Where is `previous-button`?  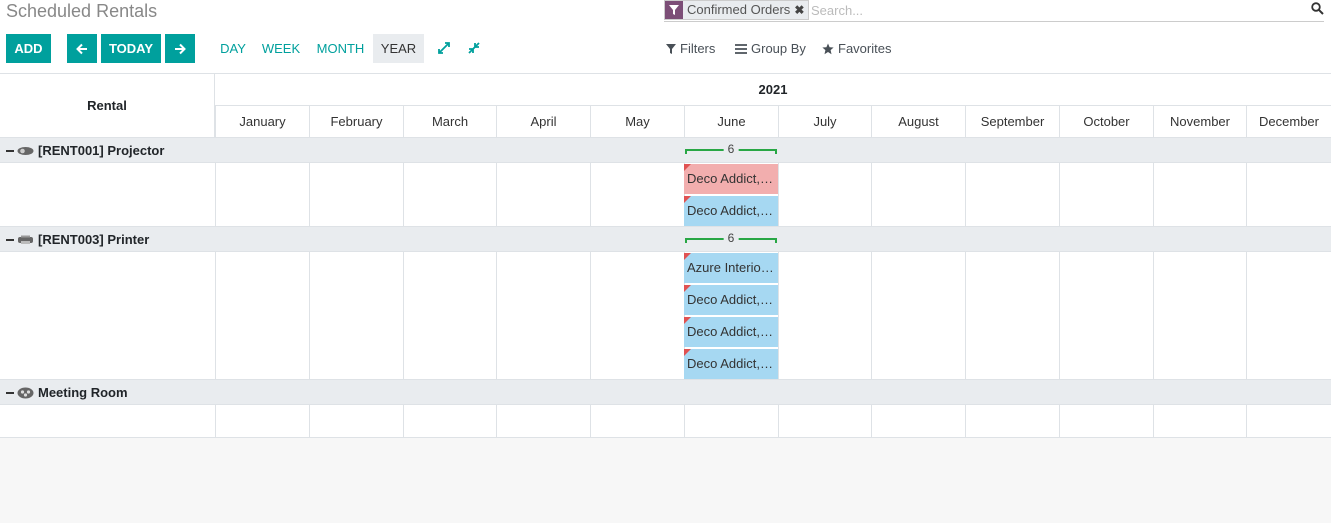 previous-button is located at coordinates (82, 48).